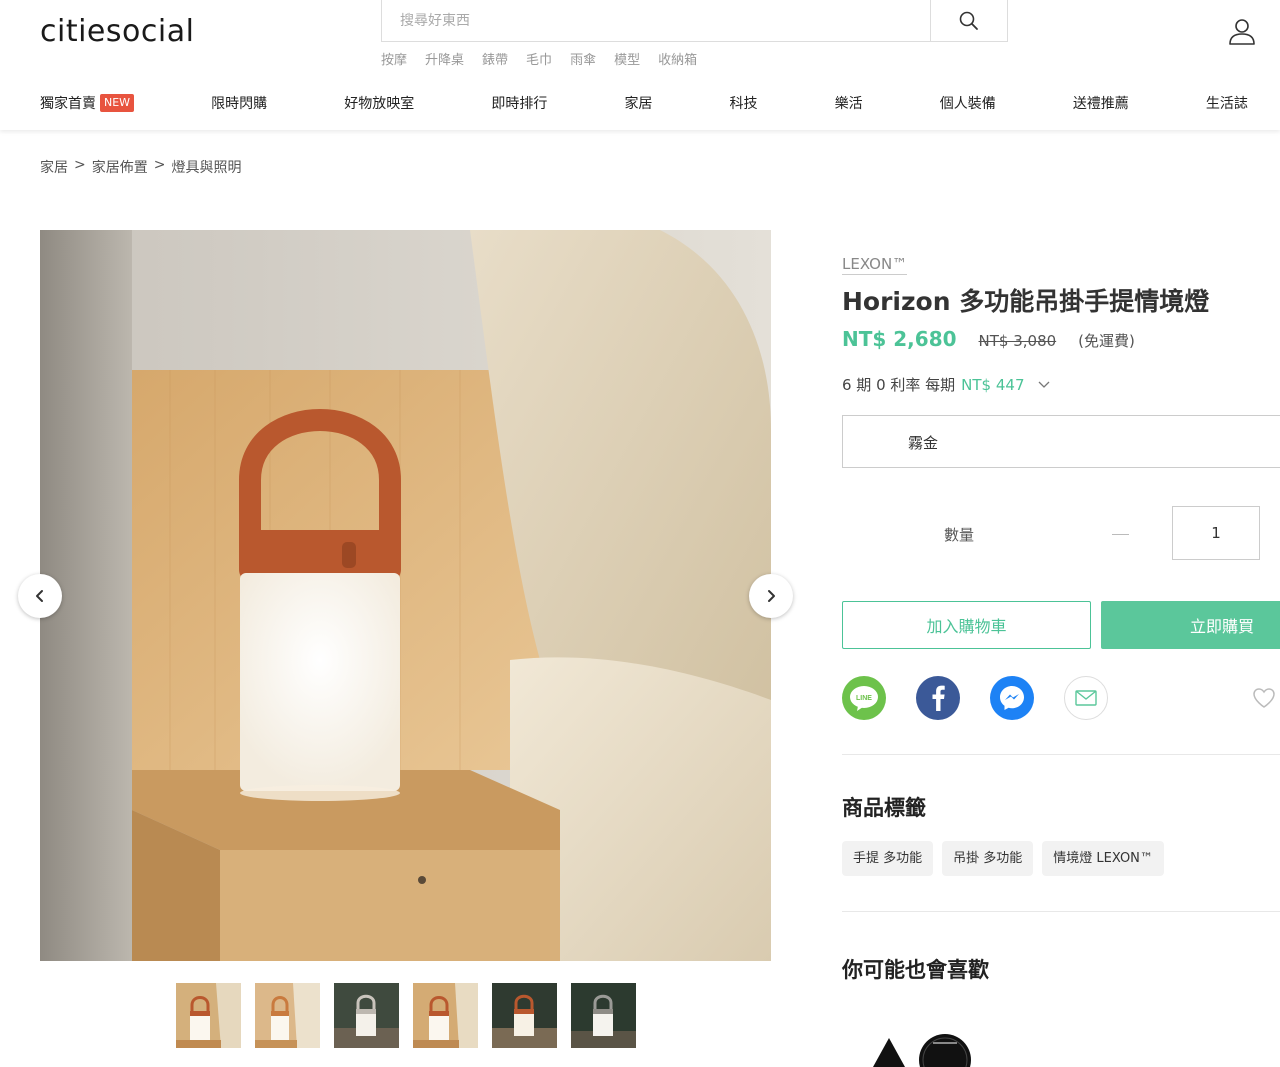 This screenshot has height=1067, width=1280. I want to click on product-brand-link: LEXON™, so click(875, 265).